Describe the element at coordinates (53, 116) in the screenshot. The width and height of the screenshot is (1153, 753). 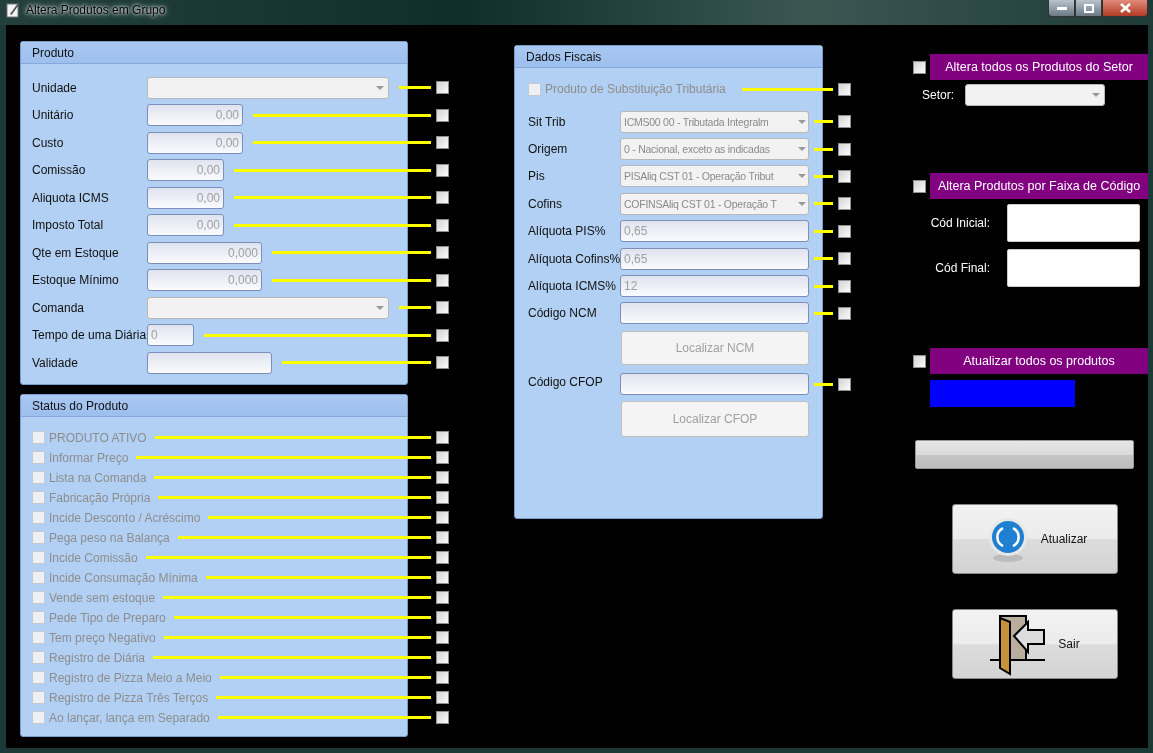
I see `field-label: Unitário` at that location.